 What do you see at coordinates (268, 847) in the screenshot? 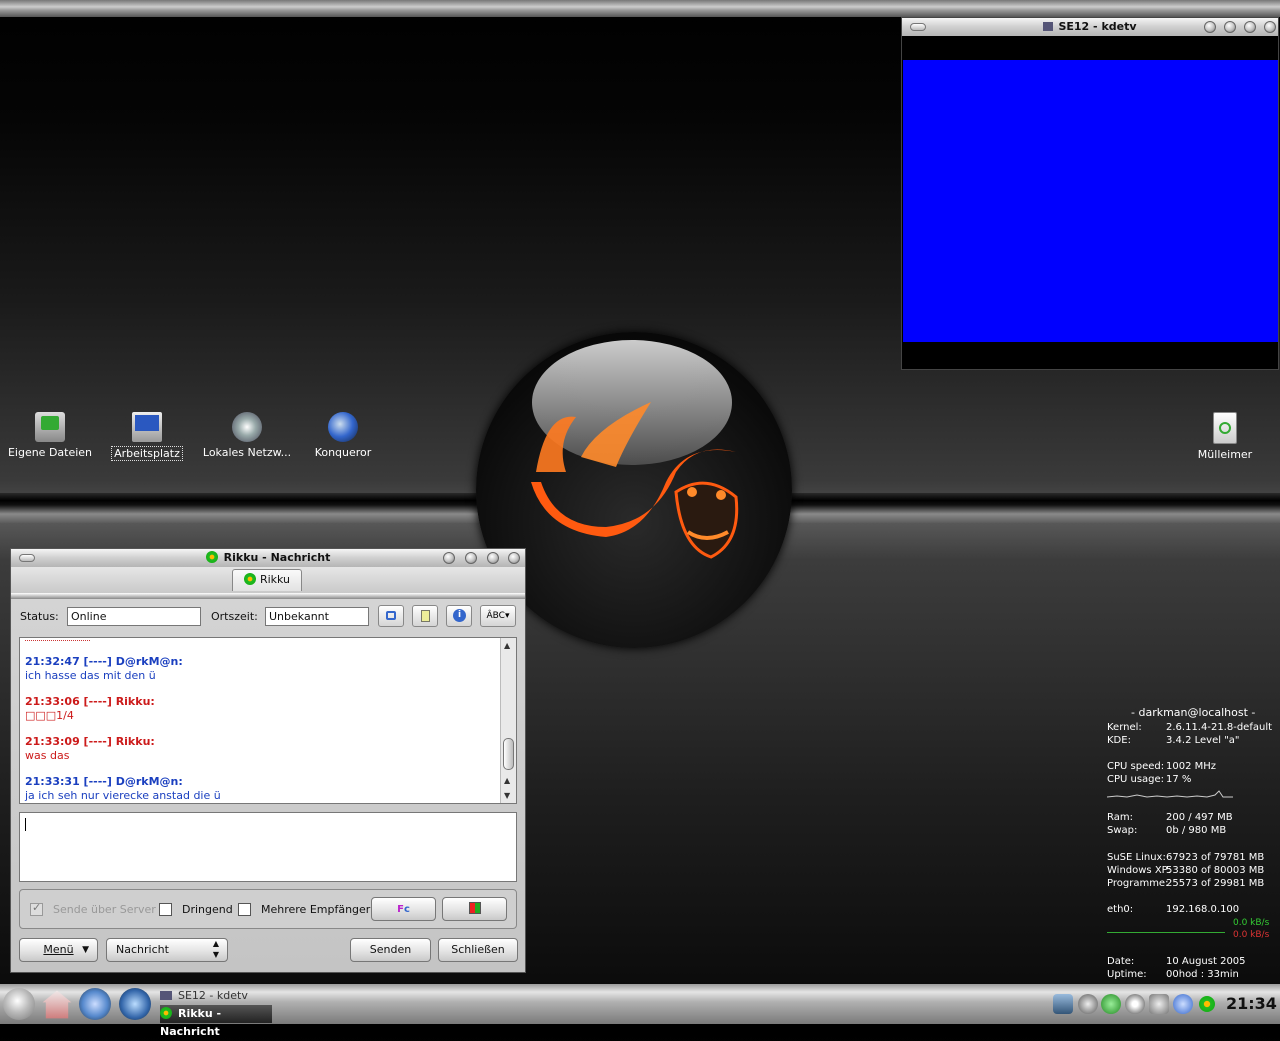
I see `message-input` at bounding box center [268, 847].